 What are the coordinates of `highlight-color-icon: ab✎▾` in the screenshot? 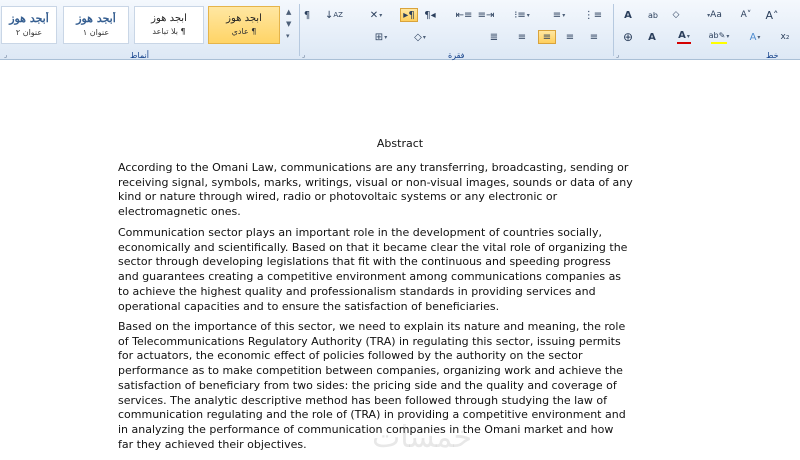 It's located at (719, 37).